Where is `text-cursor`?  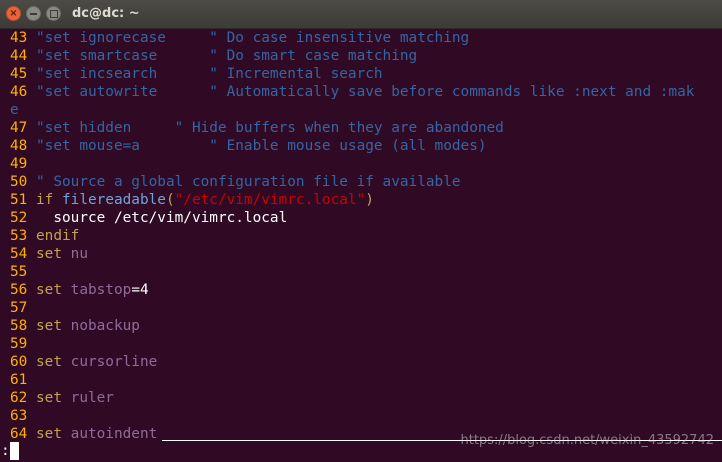 text-cursor is located at coordinates (14, 451).